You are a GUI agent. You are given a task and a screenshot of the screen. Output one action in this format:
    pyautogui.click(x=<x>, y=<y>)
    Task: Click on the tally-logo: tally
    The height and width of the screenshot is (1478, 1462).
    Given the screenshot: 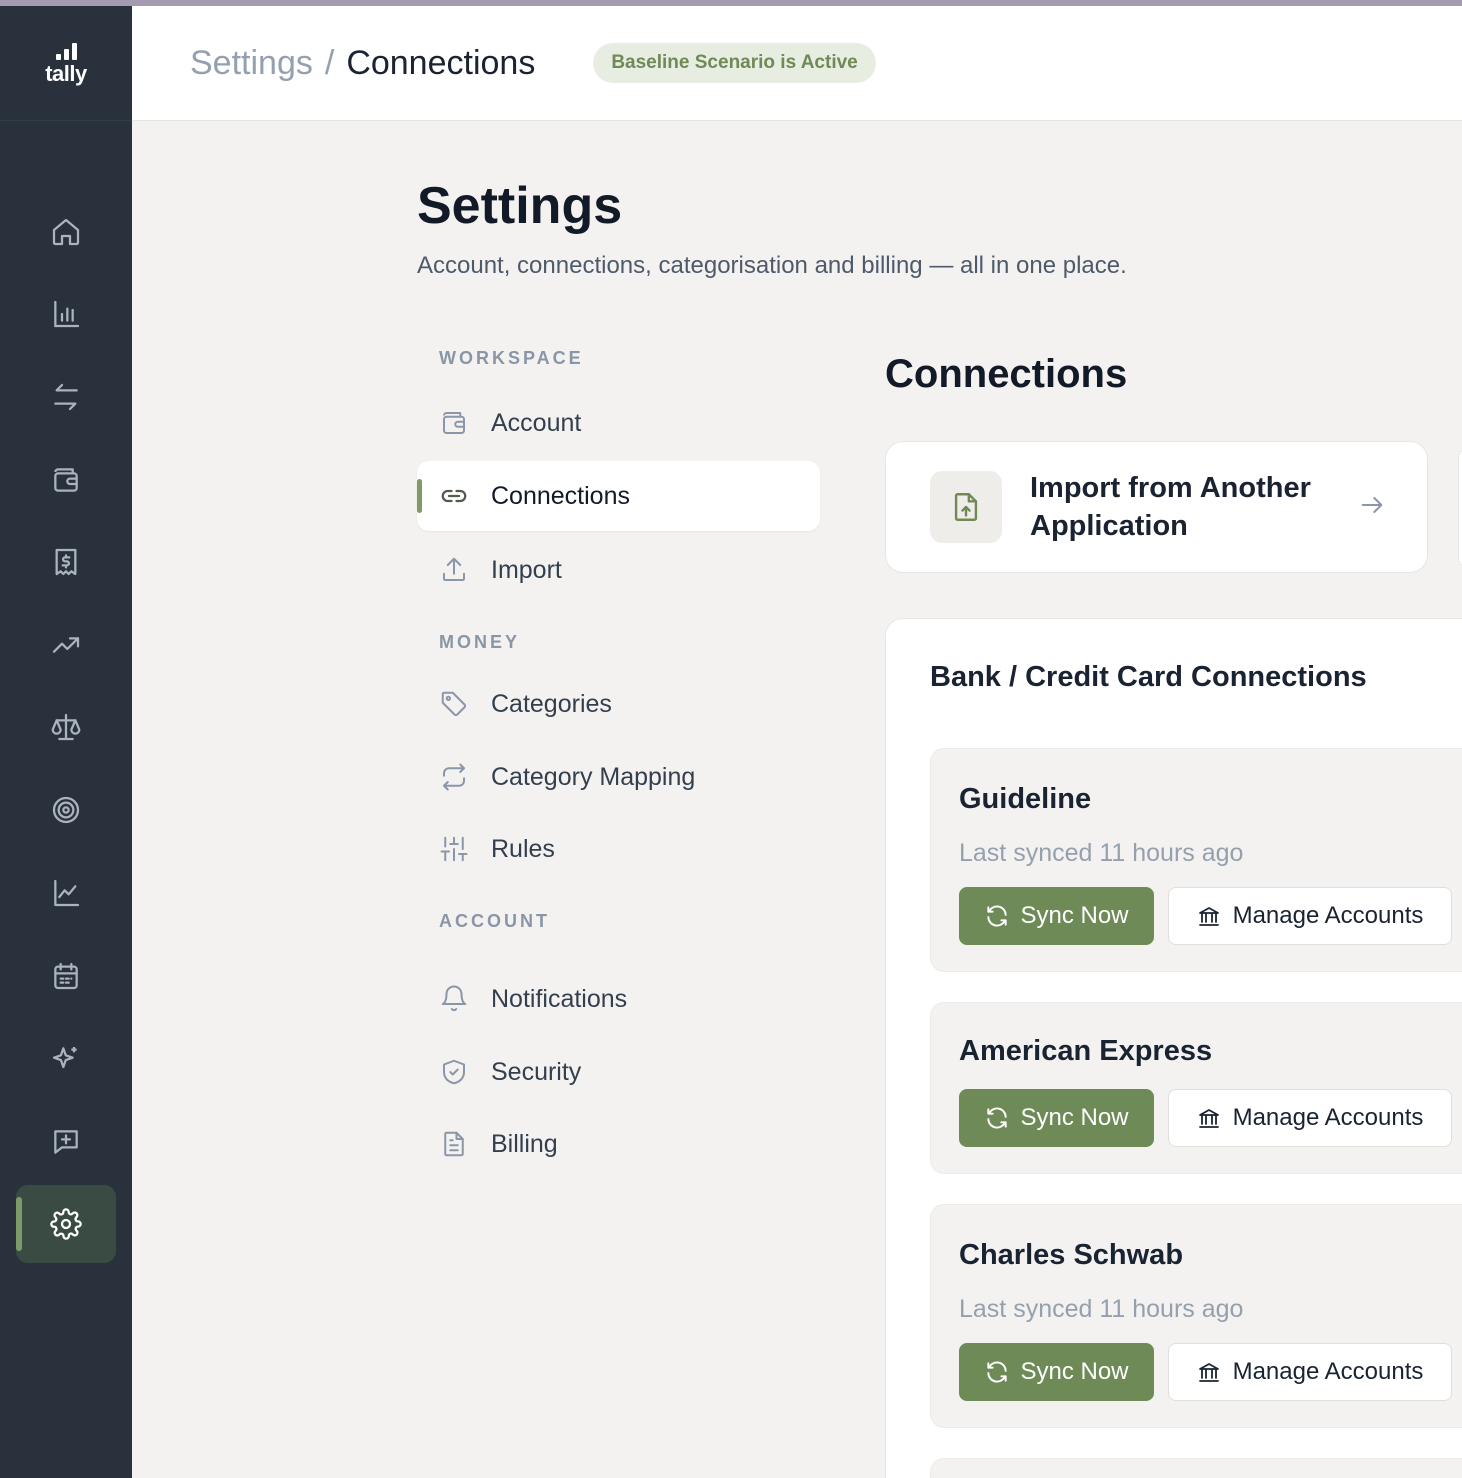 What is the action you would take?
    pyautogui.click(x=66, y=63)
    